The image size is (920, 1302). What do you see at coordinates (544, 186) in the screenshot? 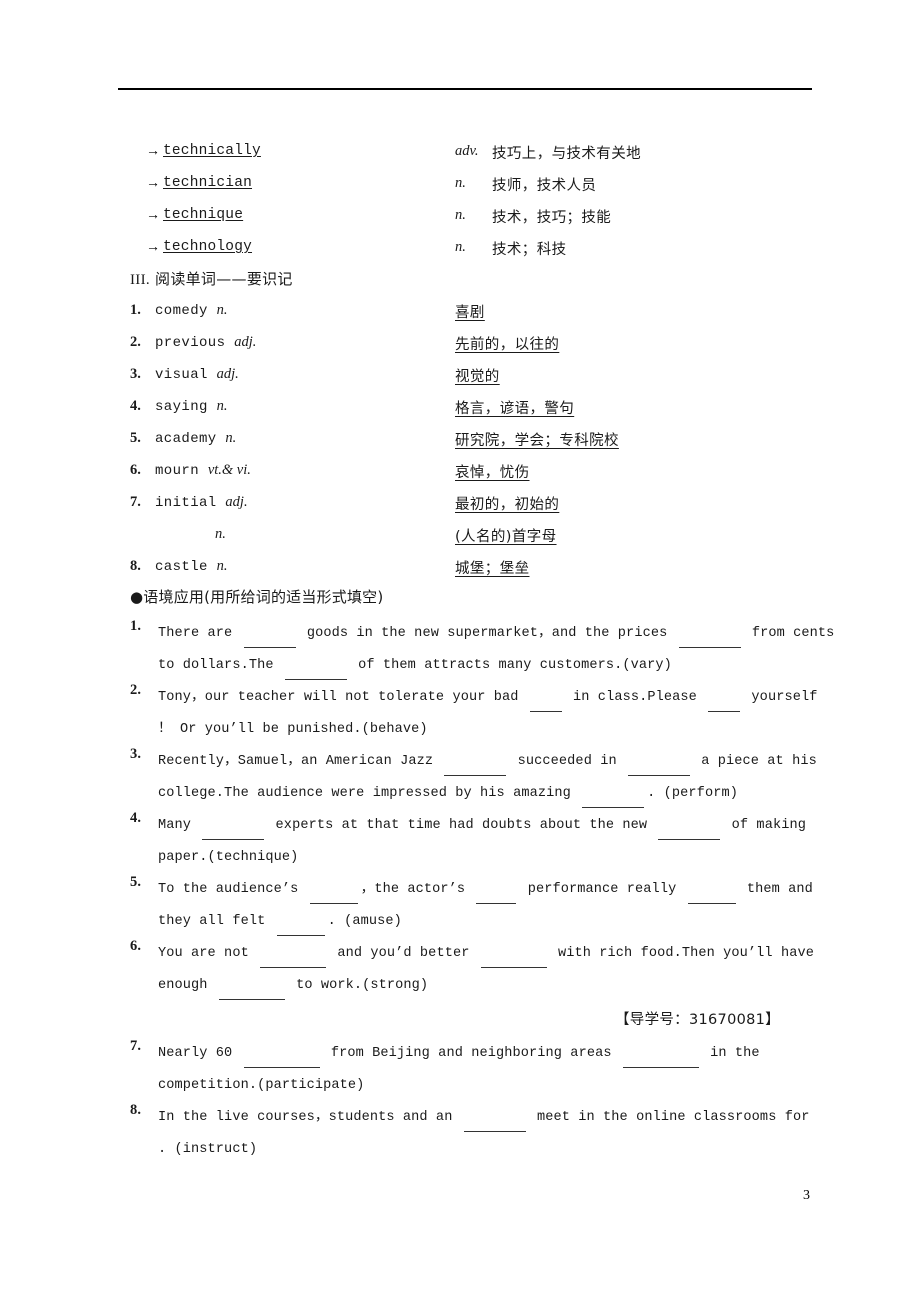
I see `chinese-meaning: 技师，技术人员` at bounding box center [544, 186].